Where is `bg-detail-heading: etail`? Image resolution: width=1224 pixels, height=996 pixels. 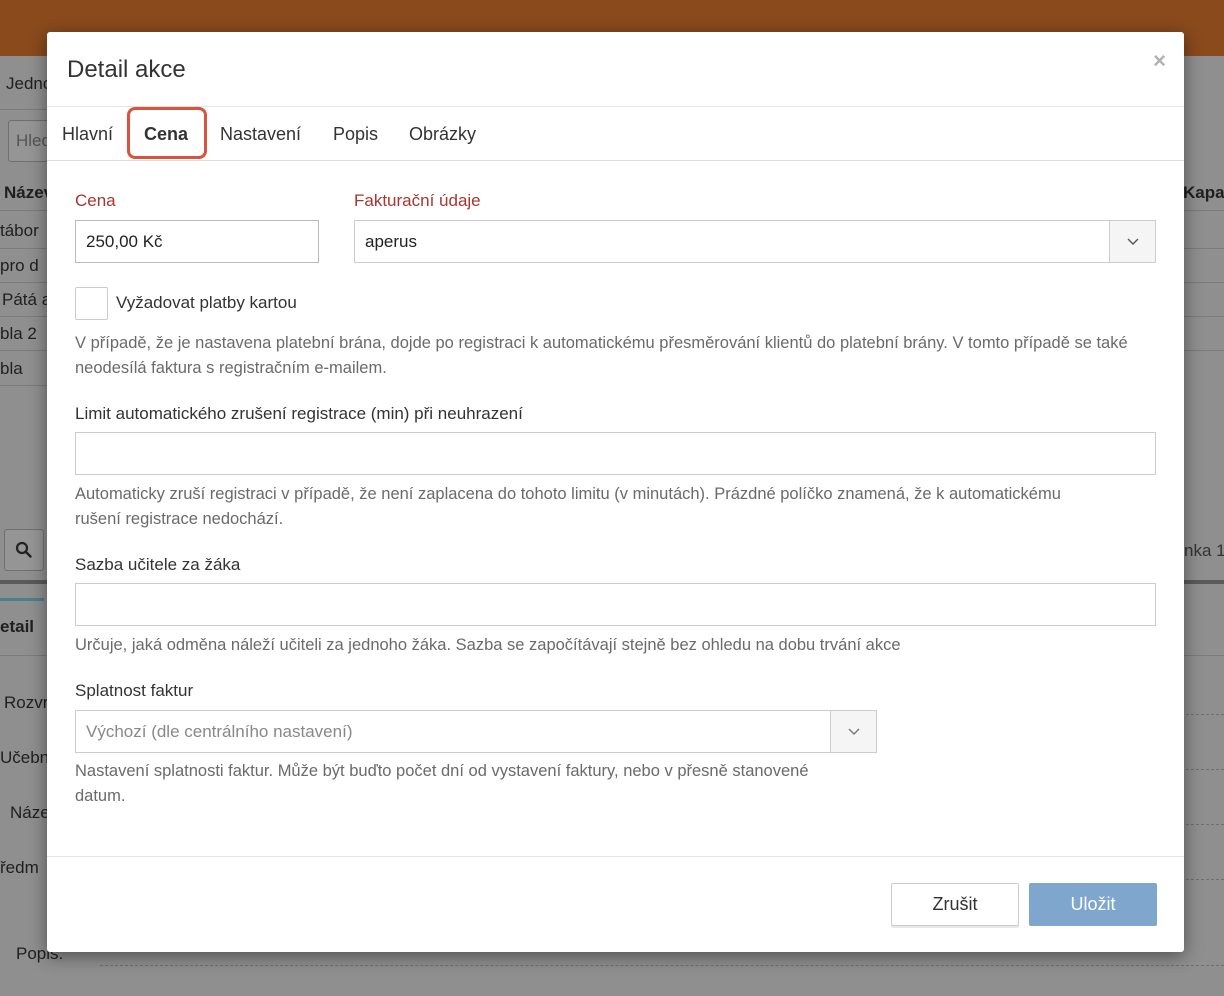
bg-detail-heading: etail is located at coordinates (17, 626).